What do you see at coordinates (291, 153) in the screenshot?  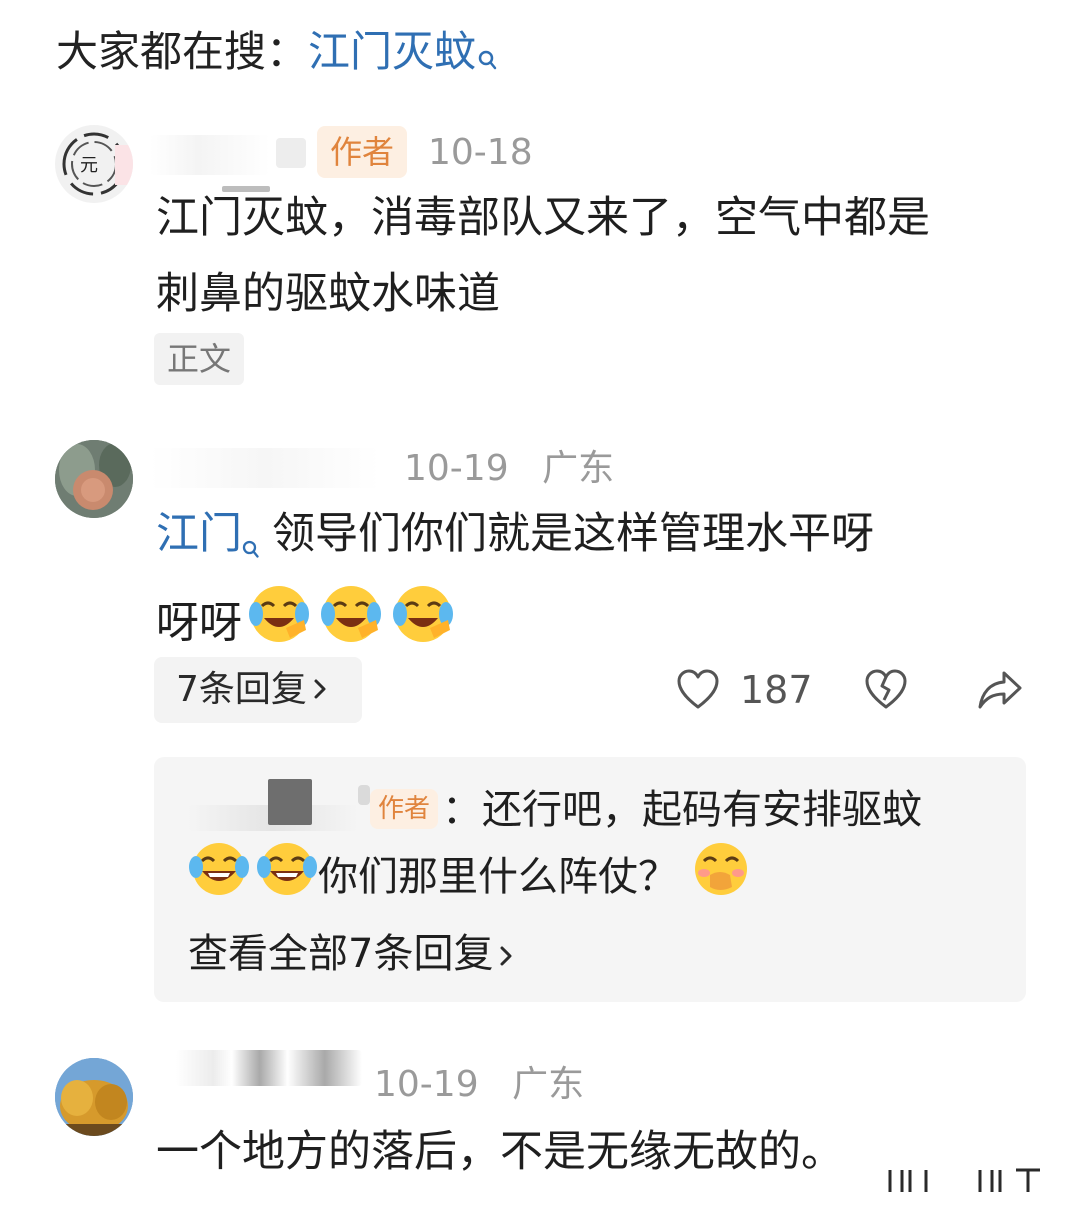 I see `username-redacted-fragment` at bounding box center [291, 153].